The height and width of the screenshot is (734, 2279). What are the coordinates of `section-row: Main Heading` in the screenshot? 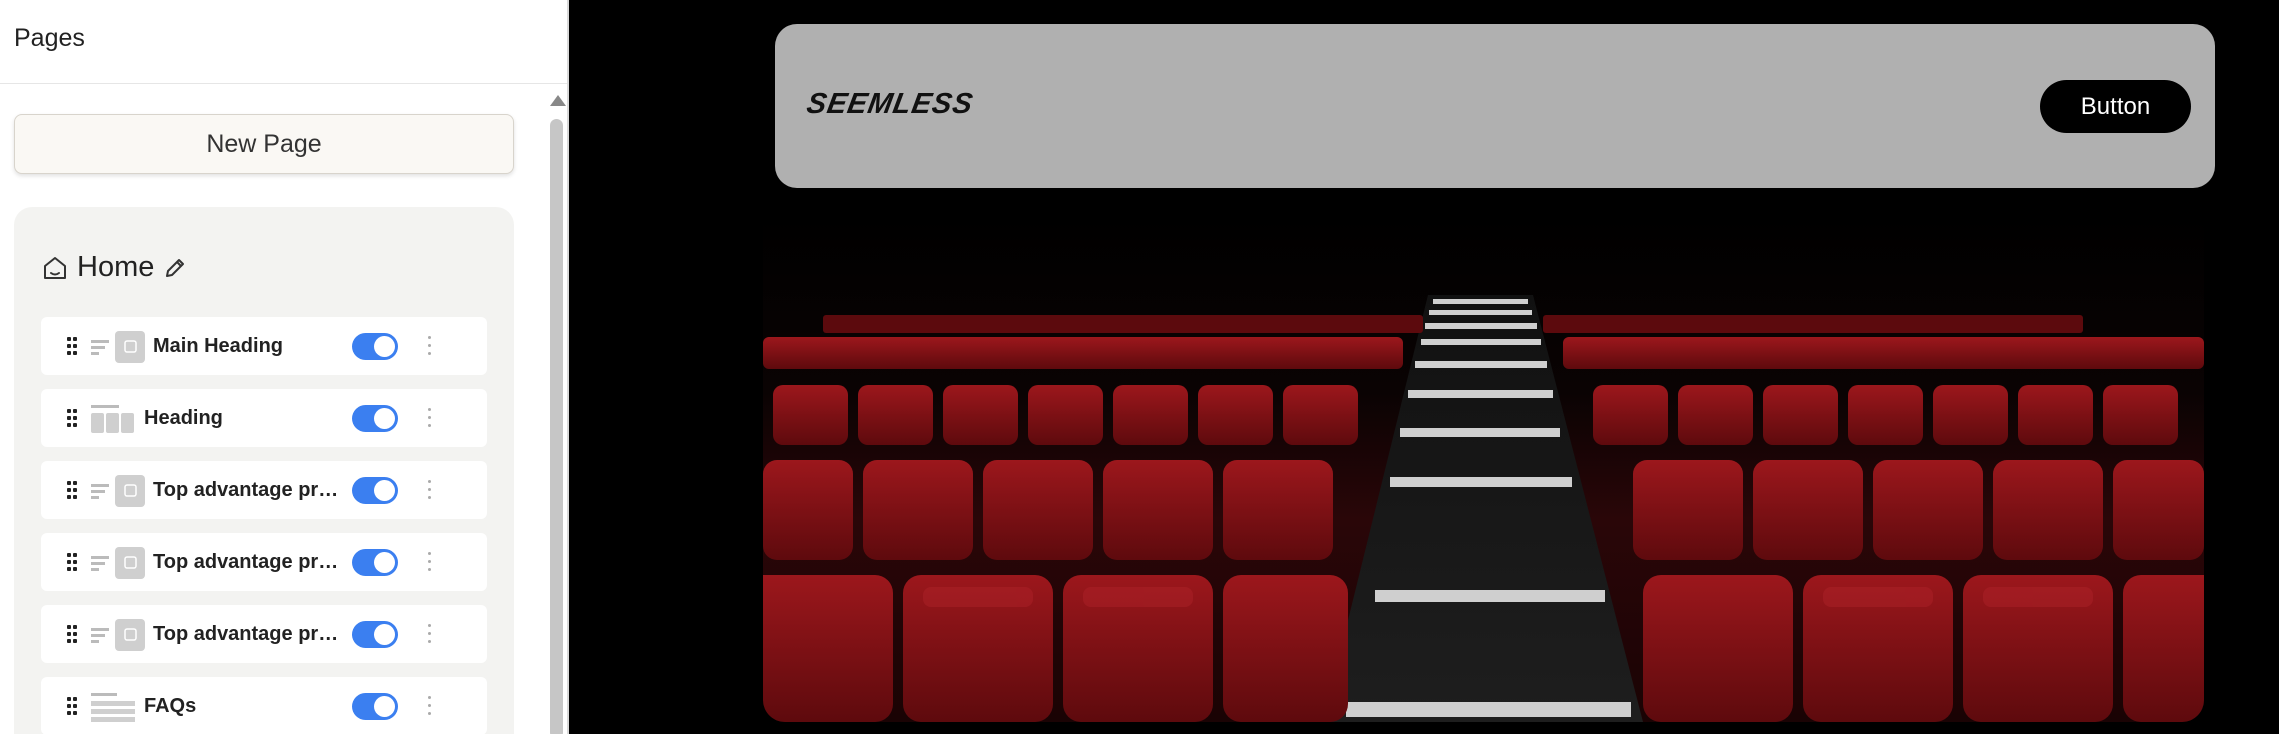 It's located at (264, 346).